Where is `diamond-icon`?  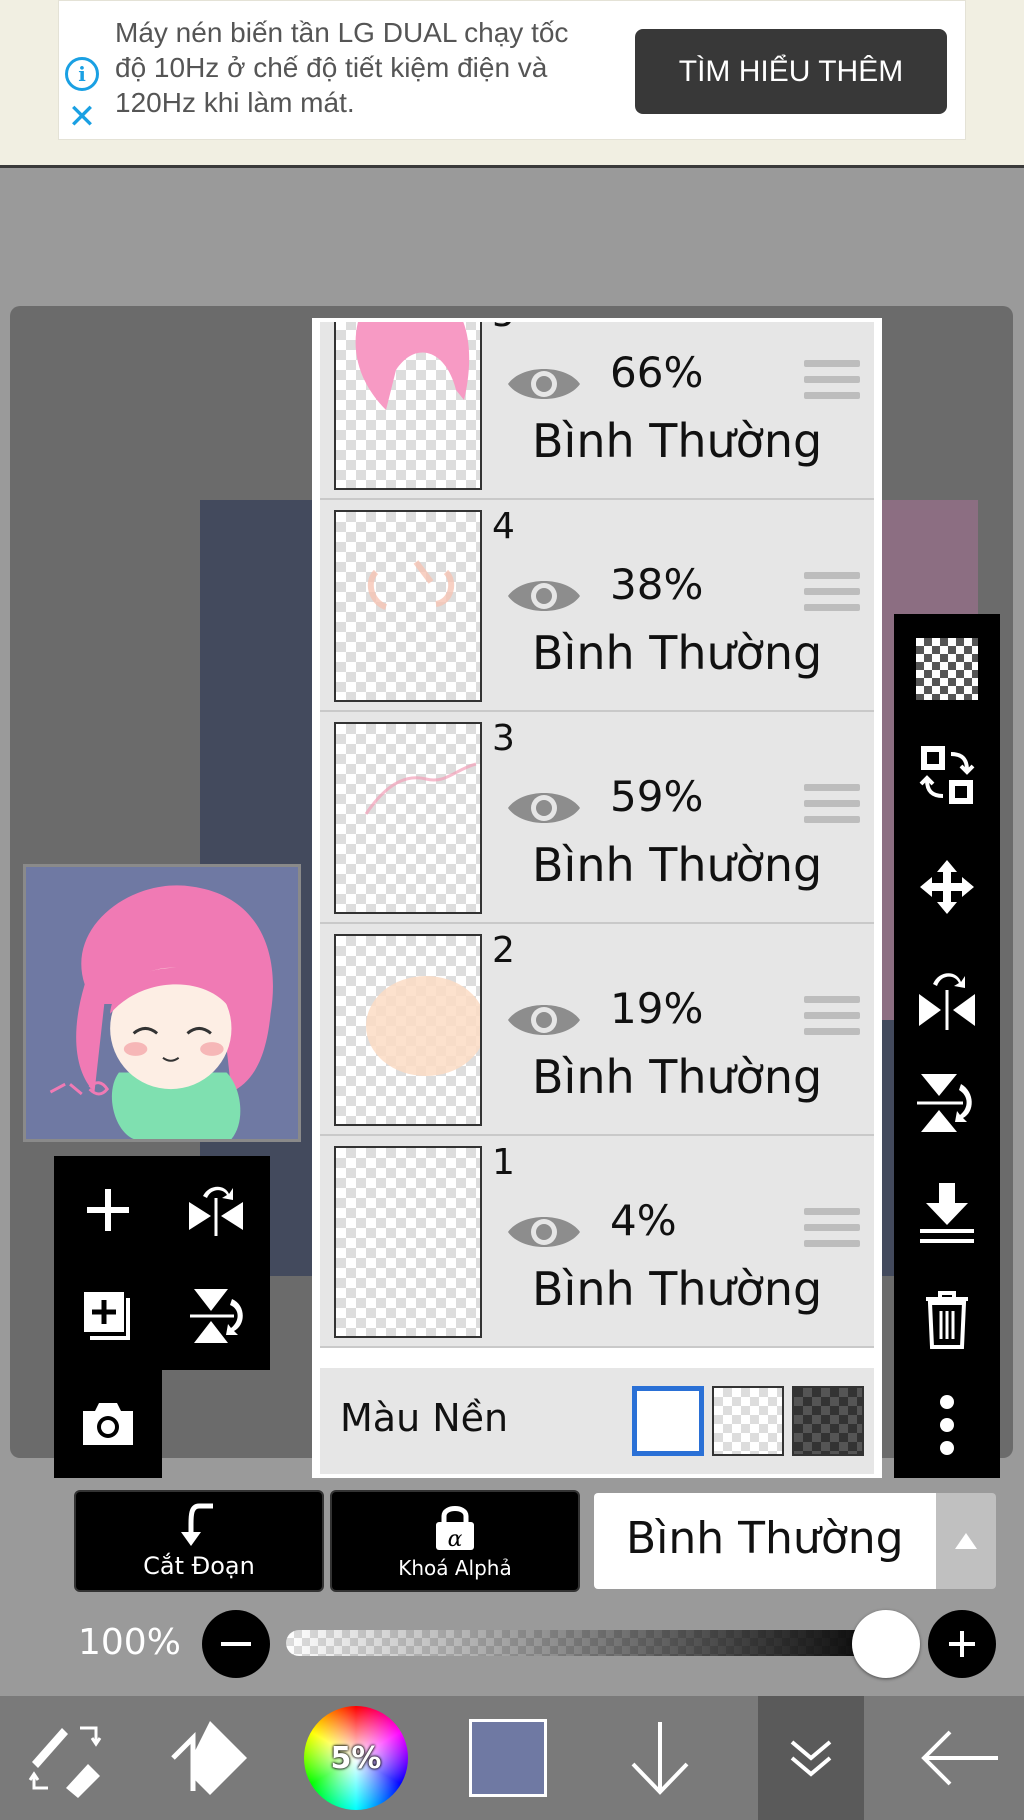
diamond-icon is located at coordinates (209, 1758).